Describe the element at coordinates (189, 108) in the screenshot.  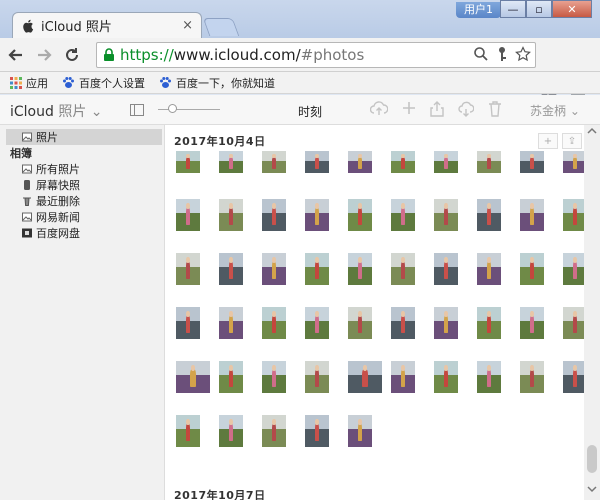
I see `zoom-slider` at that location.